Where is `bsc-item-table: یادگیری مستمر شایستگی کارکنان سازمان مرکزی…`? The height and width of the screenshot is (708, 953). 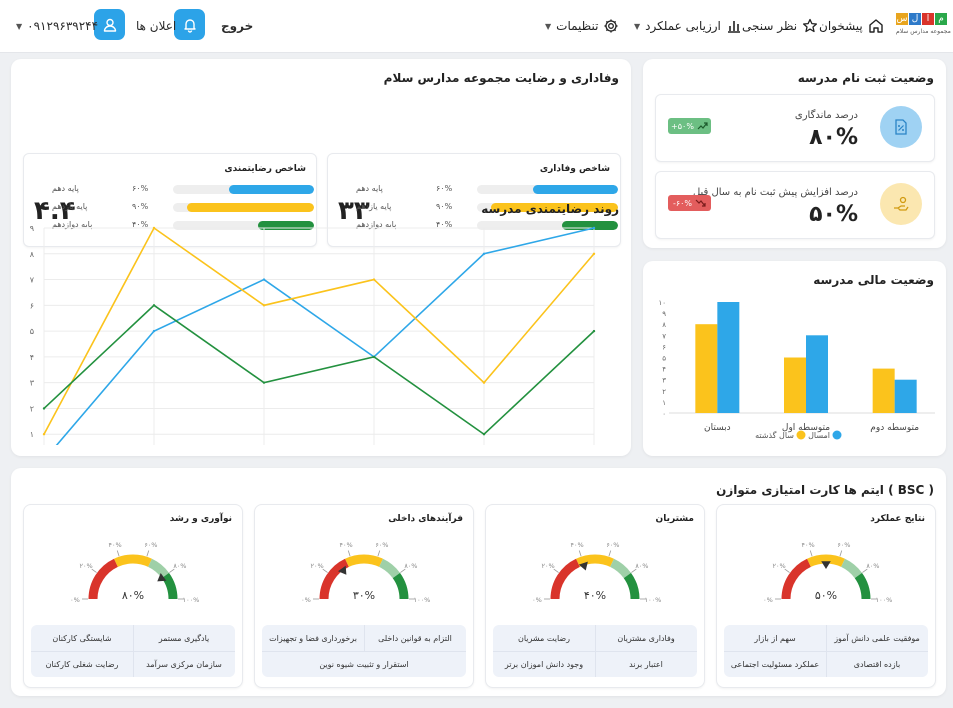
bsc-item-table: یادگیری مستمر شایستگی کارکنان سازمان مرکزی… is located at coordinates (133, 651).